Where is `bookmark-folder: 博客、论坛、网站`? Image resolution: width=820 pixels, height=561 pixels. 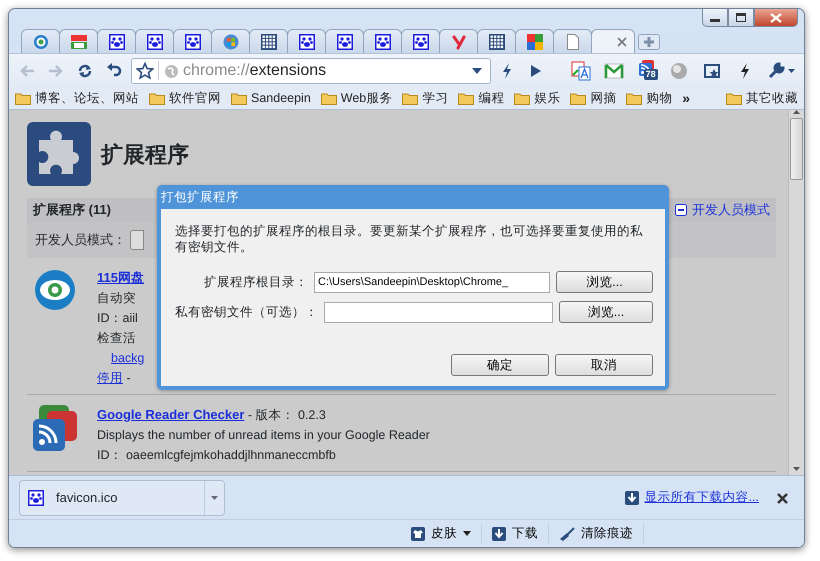
bookmark-folder: 博客、论坛、网站 is located at coordinates (77, 98).